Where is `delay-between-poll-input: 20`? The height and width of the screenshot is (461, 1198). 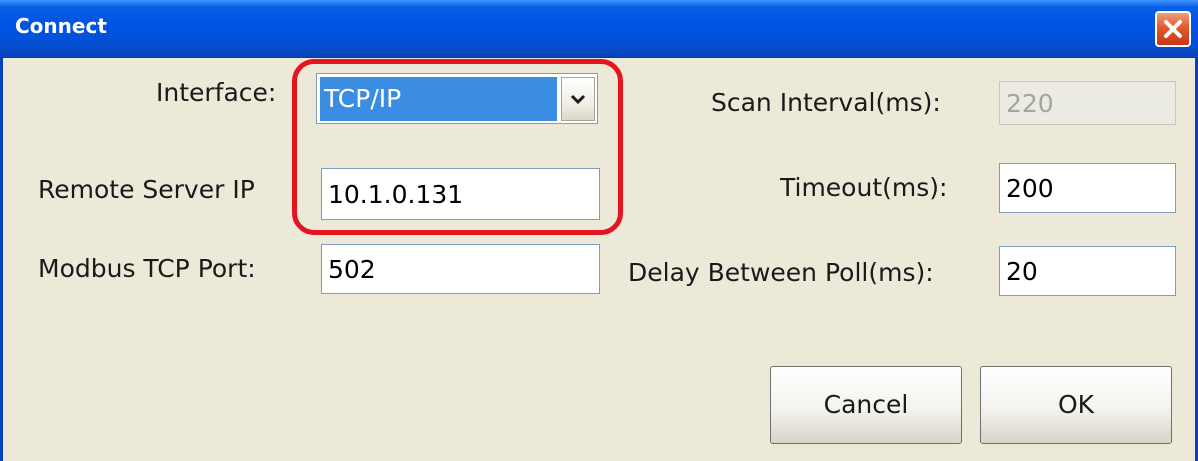 delay-between-poll-input: 20 is located at coordinates (1087, 271).